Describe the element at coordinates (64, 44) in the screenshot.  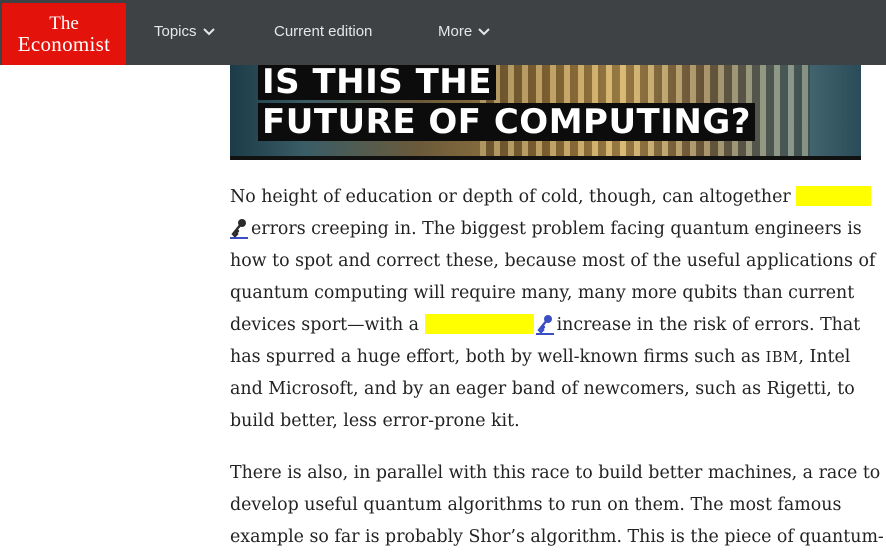
I see `logo-line-2: Economist` at that location.